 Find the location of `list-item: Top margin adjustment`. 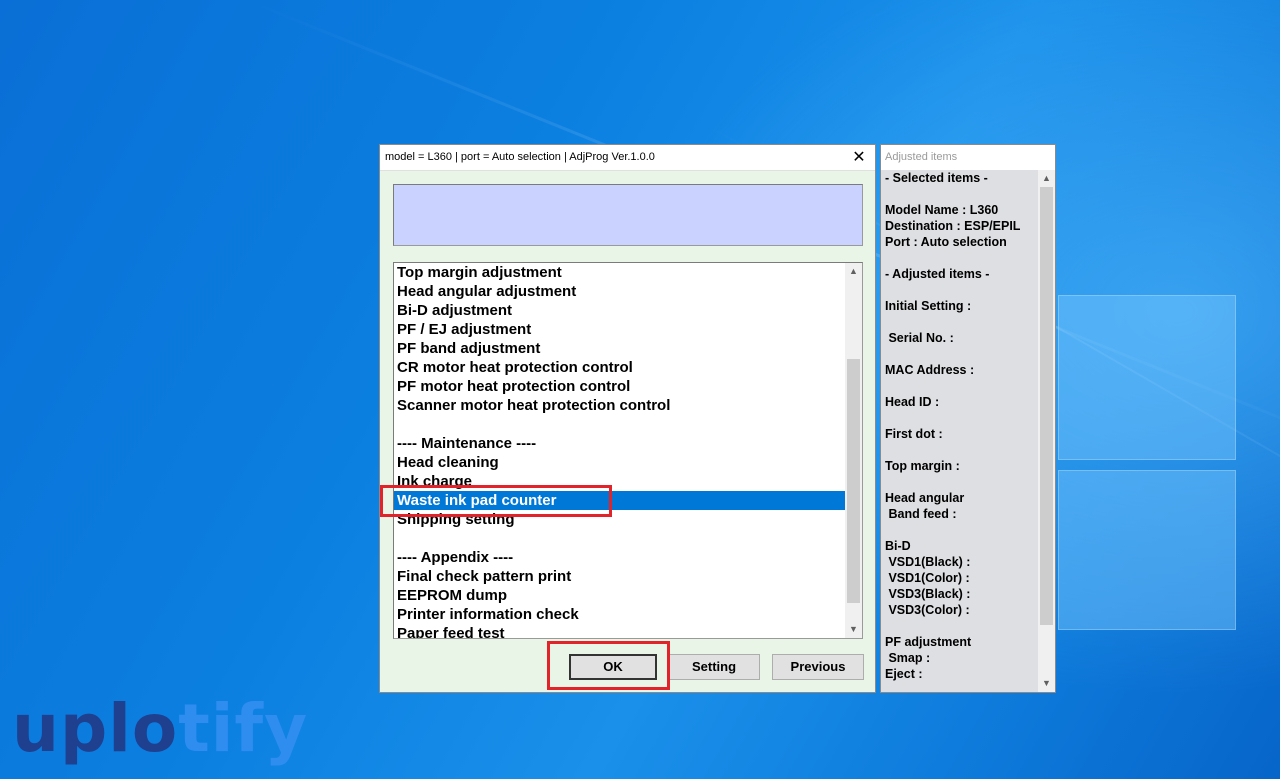

list-item: Top margin adjustment is located at coordinates (620, 272).